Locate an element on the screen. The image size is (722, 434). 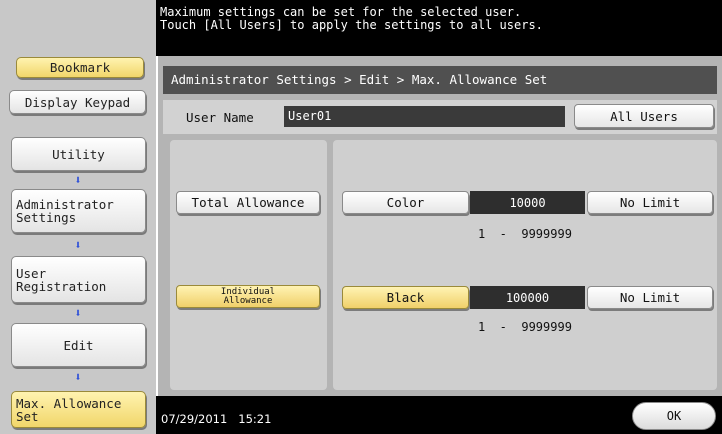
sidebar-item-administrator-settings: Administrator Settings is located at coordinates (78, 211).